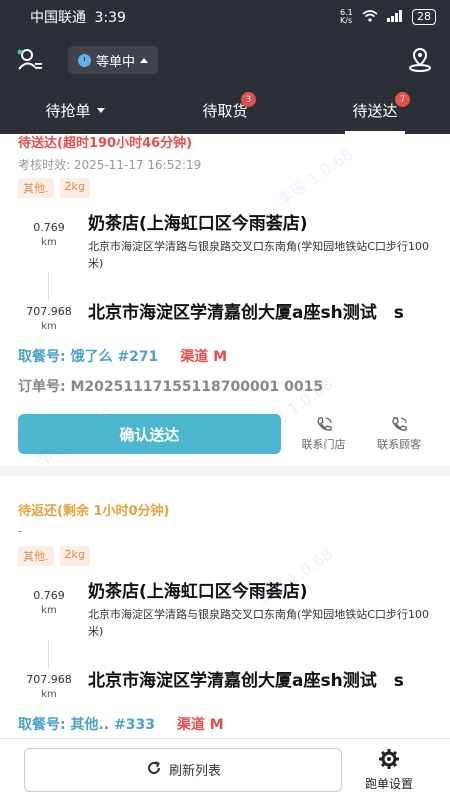  I want to click on confirm-delivery-button: 确认送达, so click(149, 434).